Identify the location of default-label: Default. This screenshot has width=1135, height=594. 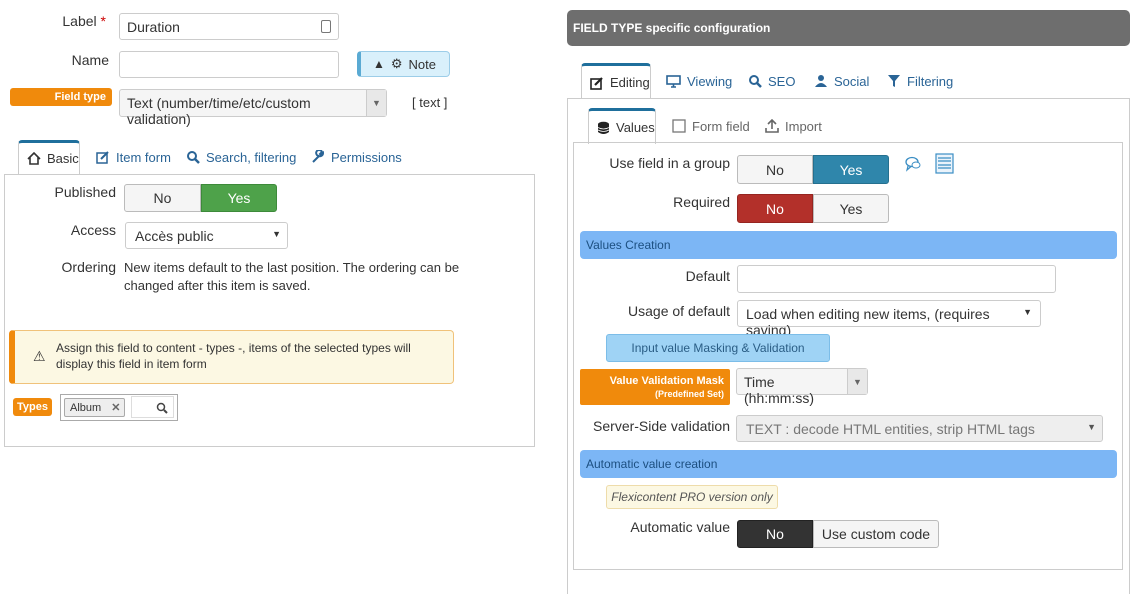
(707, 276).